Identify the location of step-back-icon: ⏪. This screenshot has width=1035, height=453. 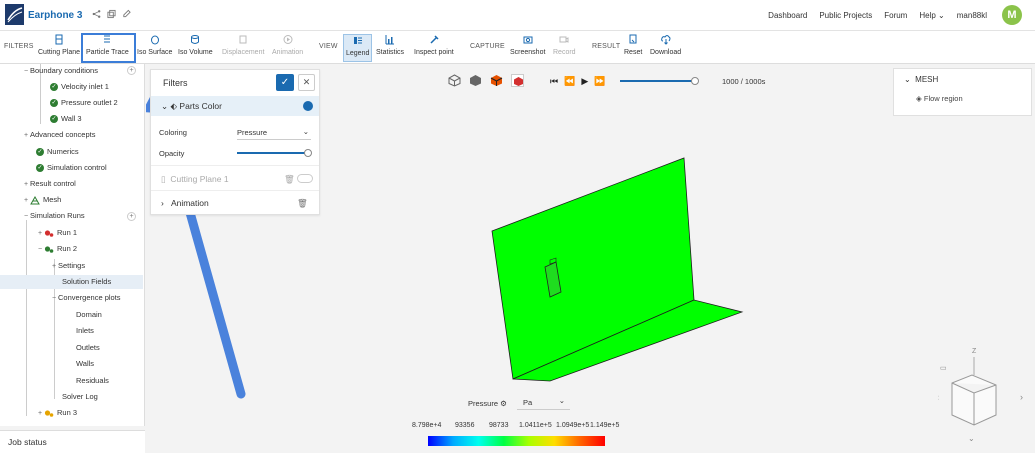
(569, 81).